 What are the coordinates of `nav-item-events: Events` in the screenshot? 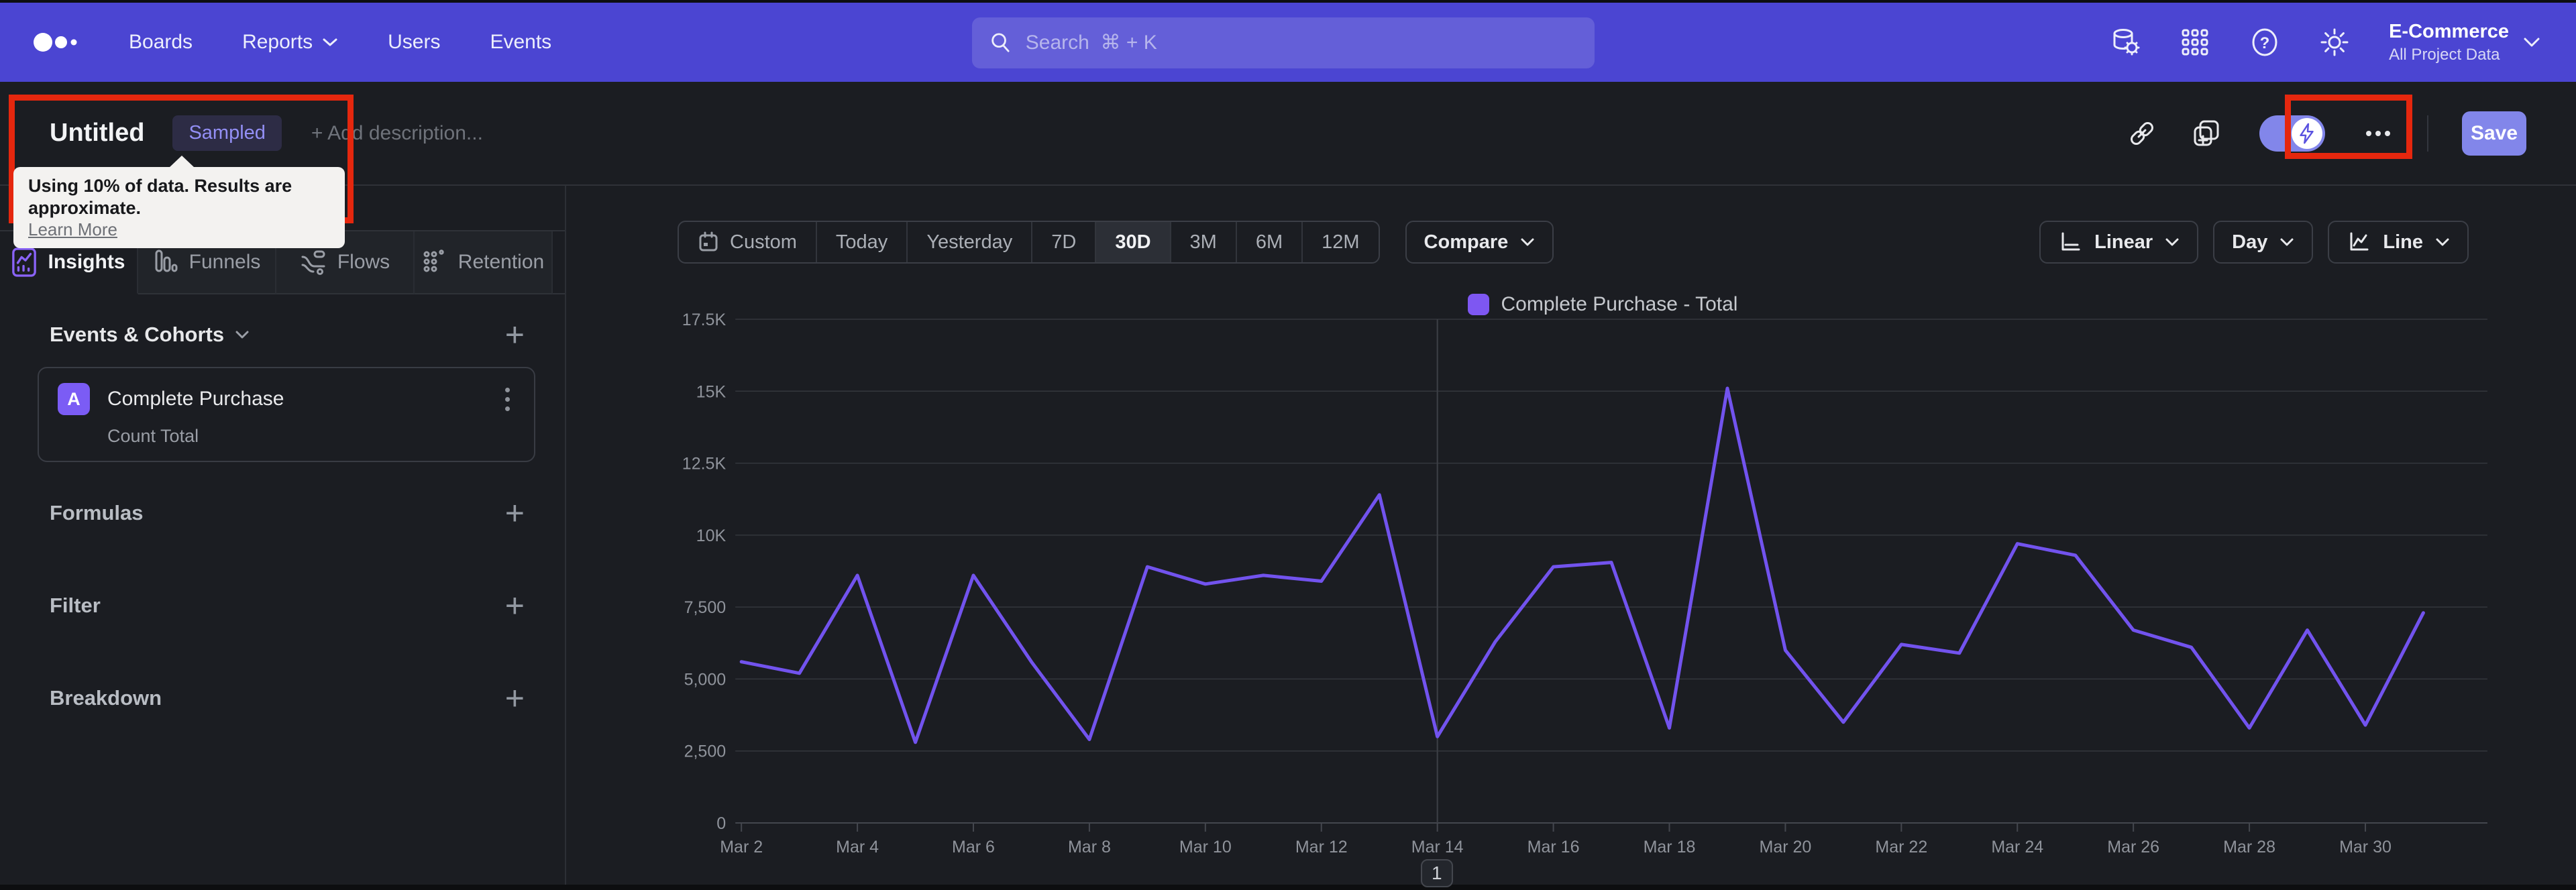 It's located at (520, 42).